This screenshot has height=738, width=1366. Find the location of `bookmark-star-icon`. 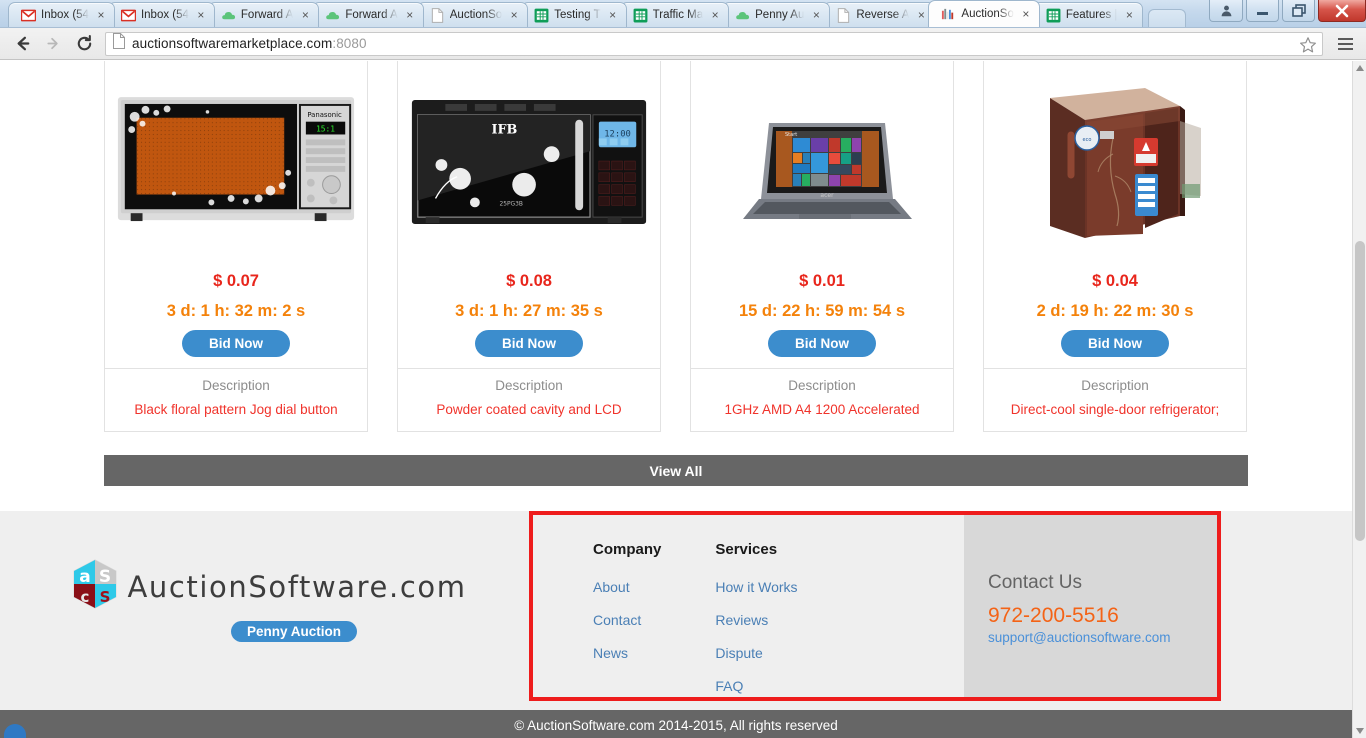

bookmark-star-icon is located at coordinates (1308, 47).